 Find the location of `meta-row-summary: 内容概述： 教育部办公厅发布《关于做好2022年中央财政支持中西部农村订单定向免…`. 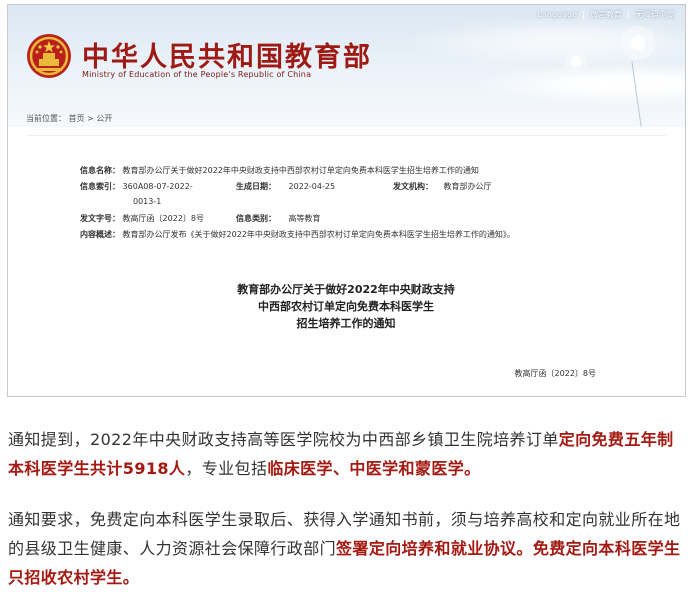

meta-row-summary: 内容概述： 教育部办公厅发布《关于做好2022年中央财政支持中西部农村订单定向免… is located at coordinates (297, 234).